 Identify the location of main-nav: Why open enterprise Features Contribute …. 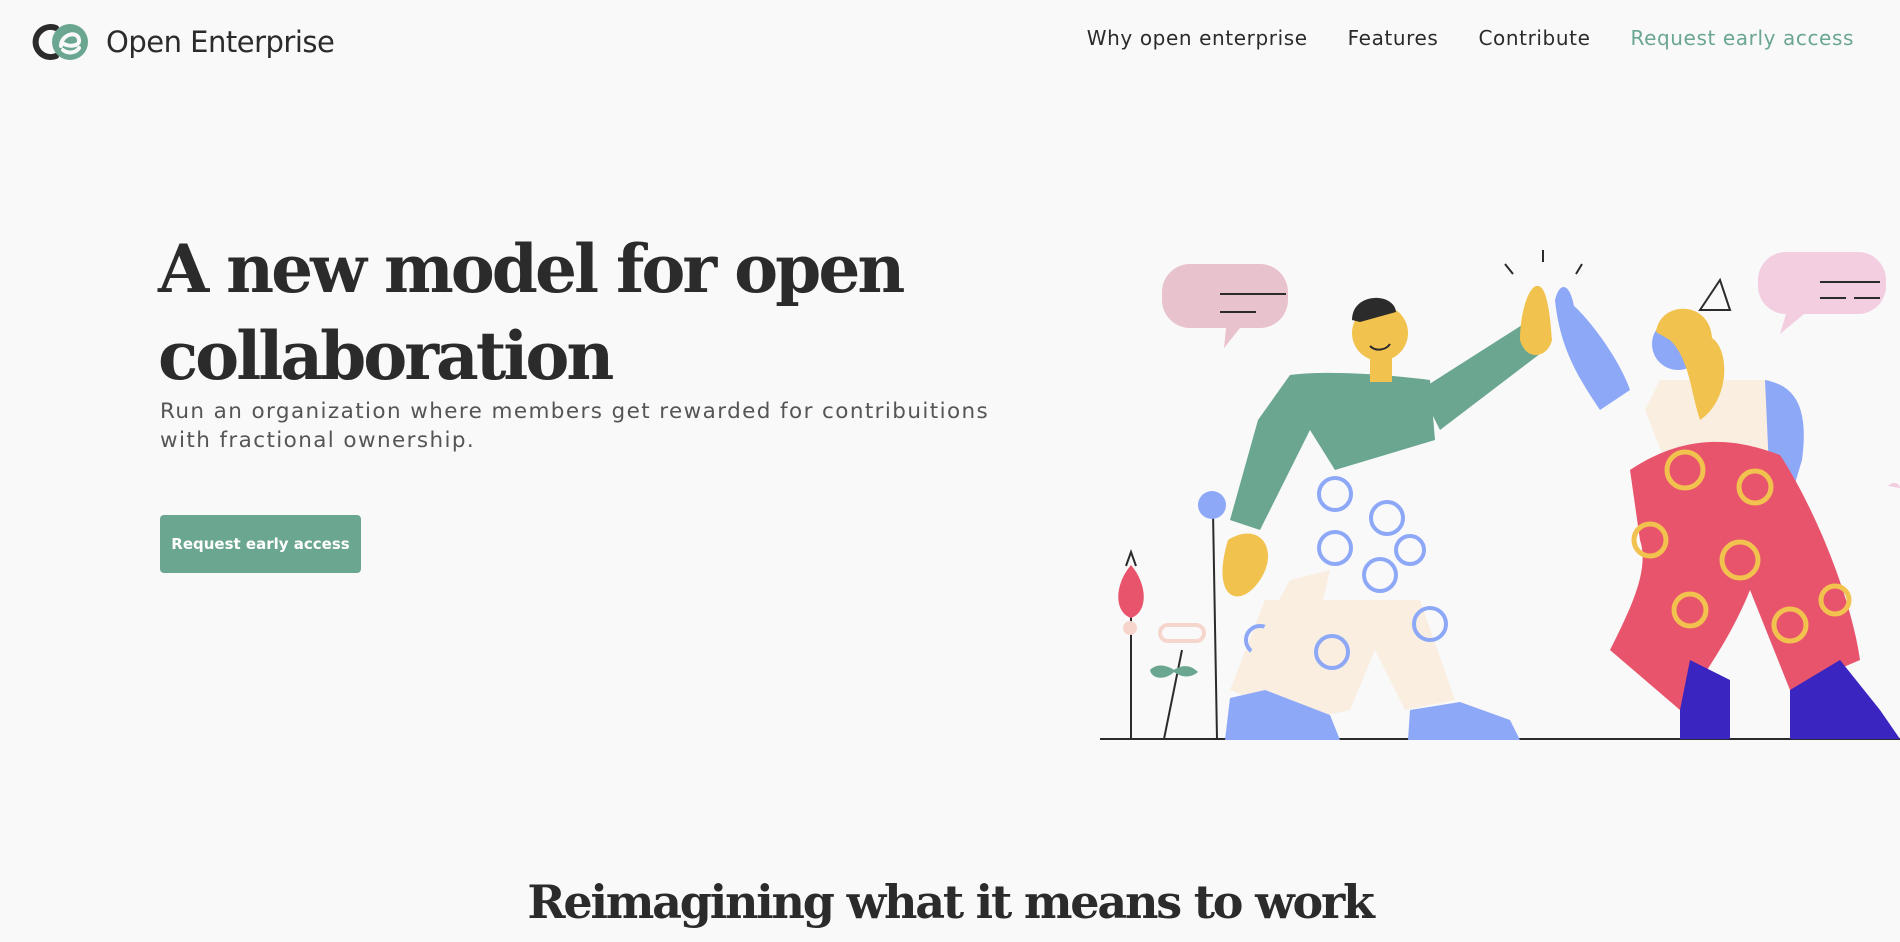
(1470, 38).